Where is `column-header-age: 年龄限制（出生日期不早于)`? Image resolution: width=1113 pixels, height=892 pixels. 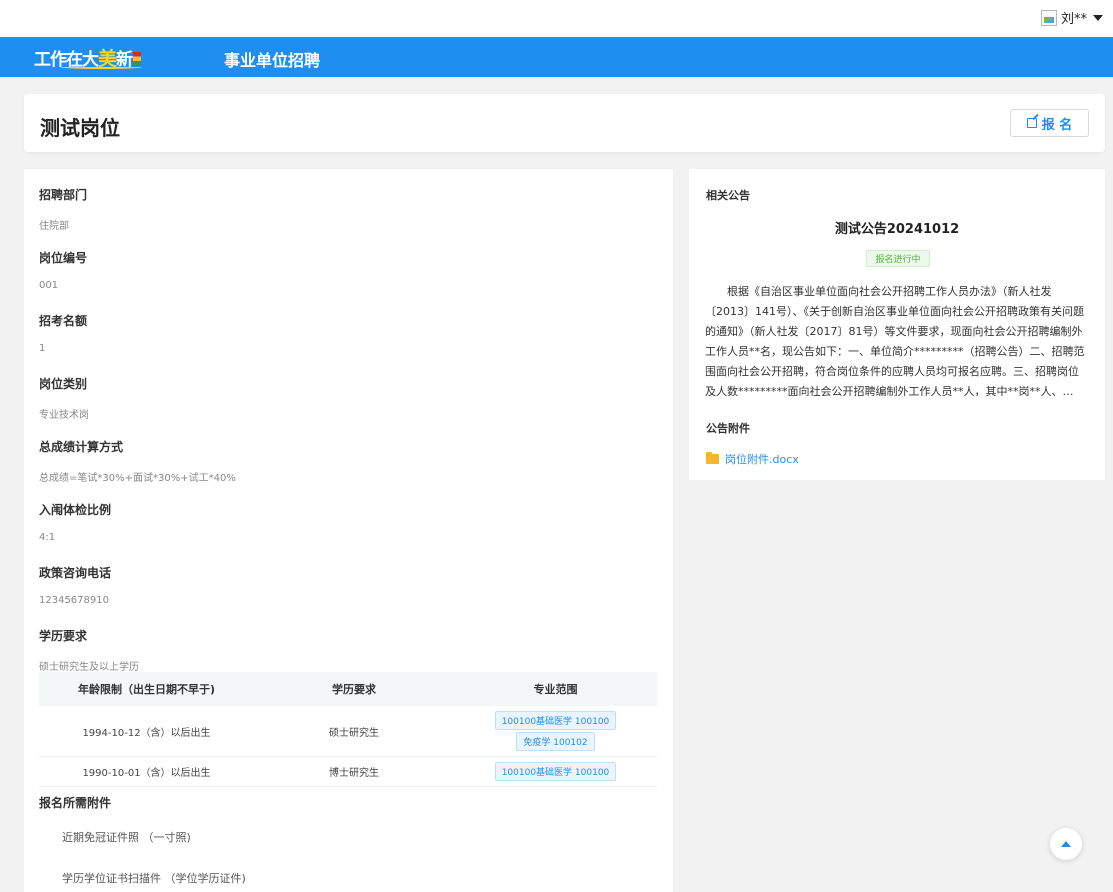 column-header-age: 年龄限制（出生日期不早于) is located at coordinates (146, 689).